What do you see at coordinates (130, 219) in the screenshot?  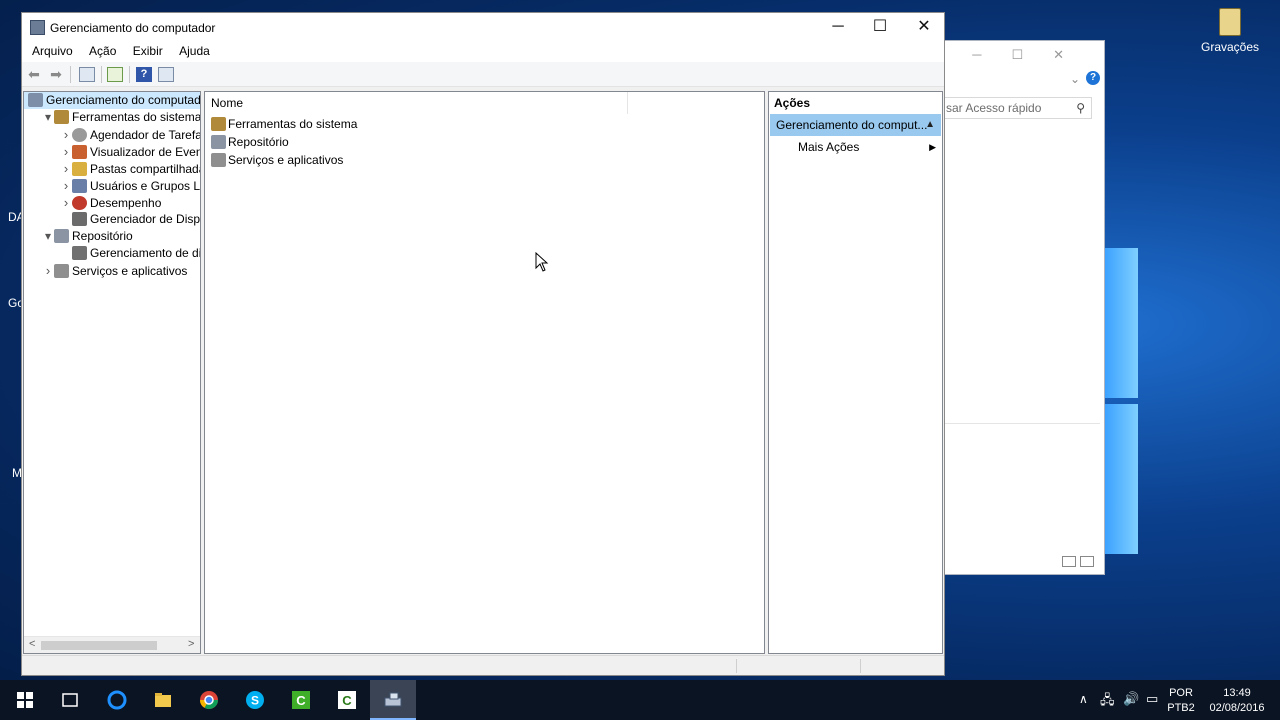 I see `tree-node: Gerenciador de Disposit` at bounding box center [130, 219].